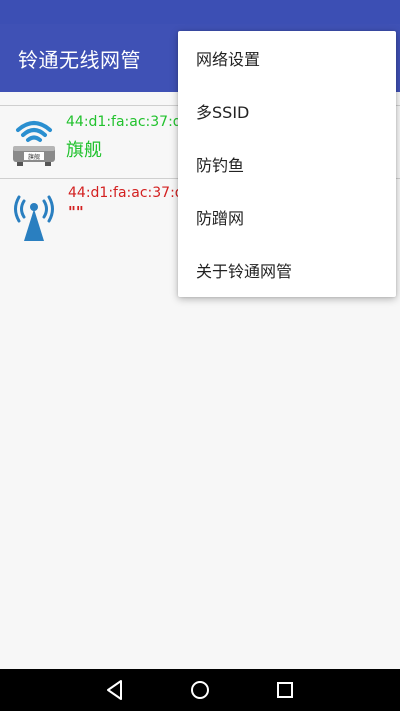 Image resolution: width=400 pixels, height=711 pixels. I want to click on menu-item-multi-ssid: 多SSID, so click(287, 110).